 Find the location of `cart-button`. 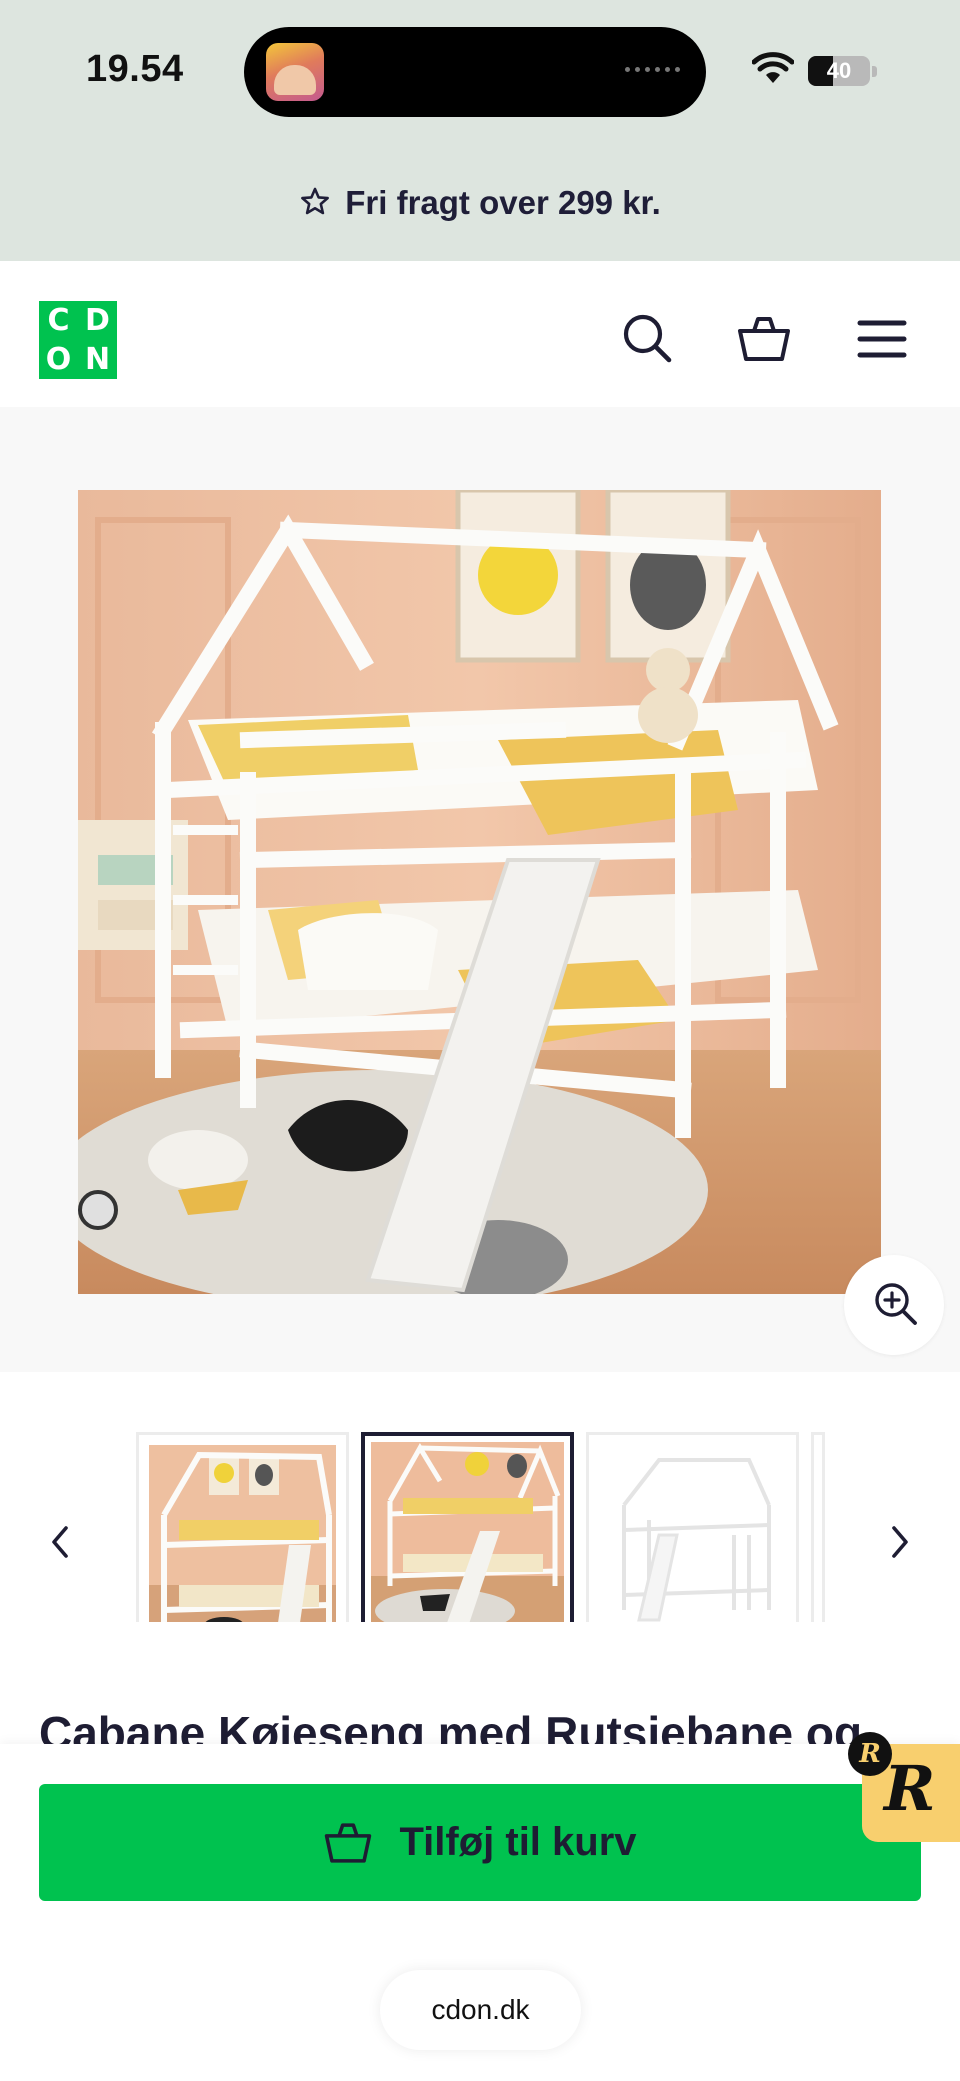

cart-button is located at coordinates (764, 339).